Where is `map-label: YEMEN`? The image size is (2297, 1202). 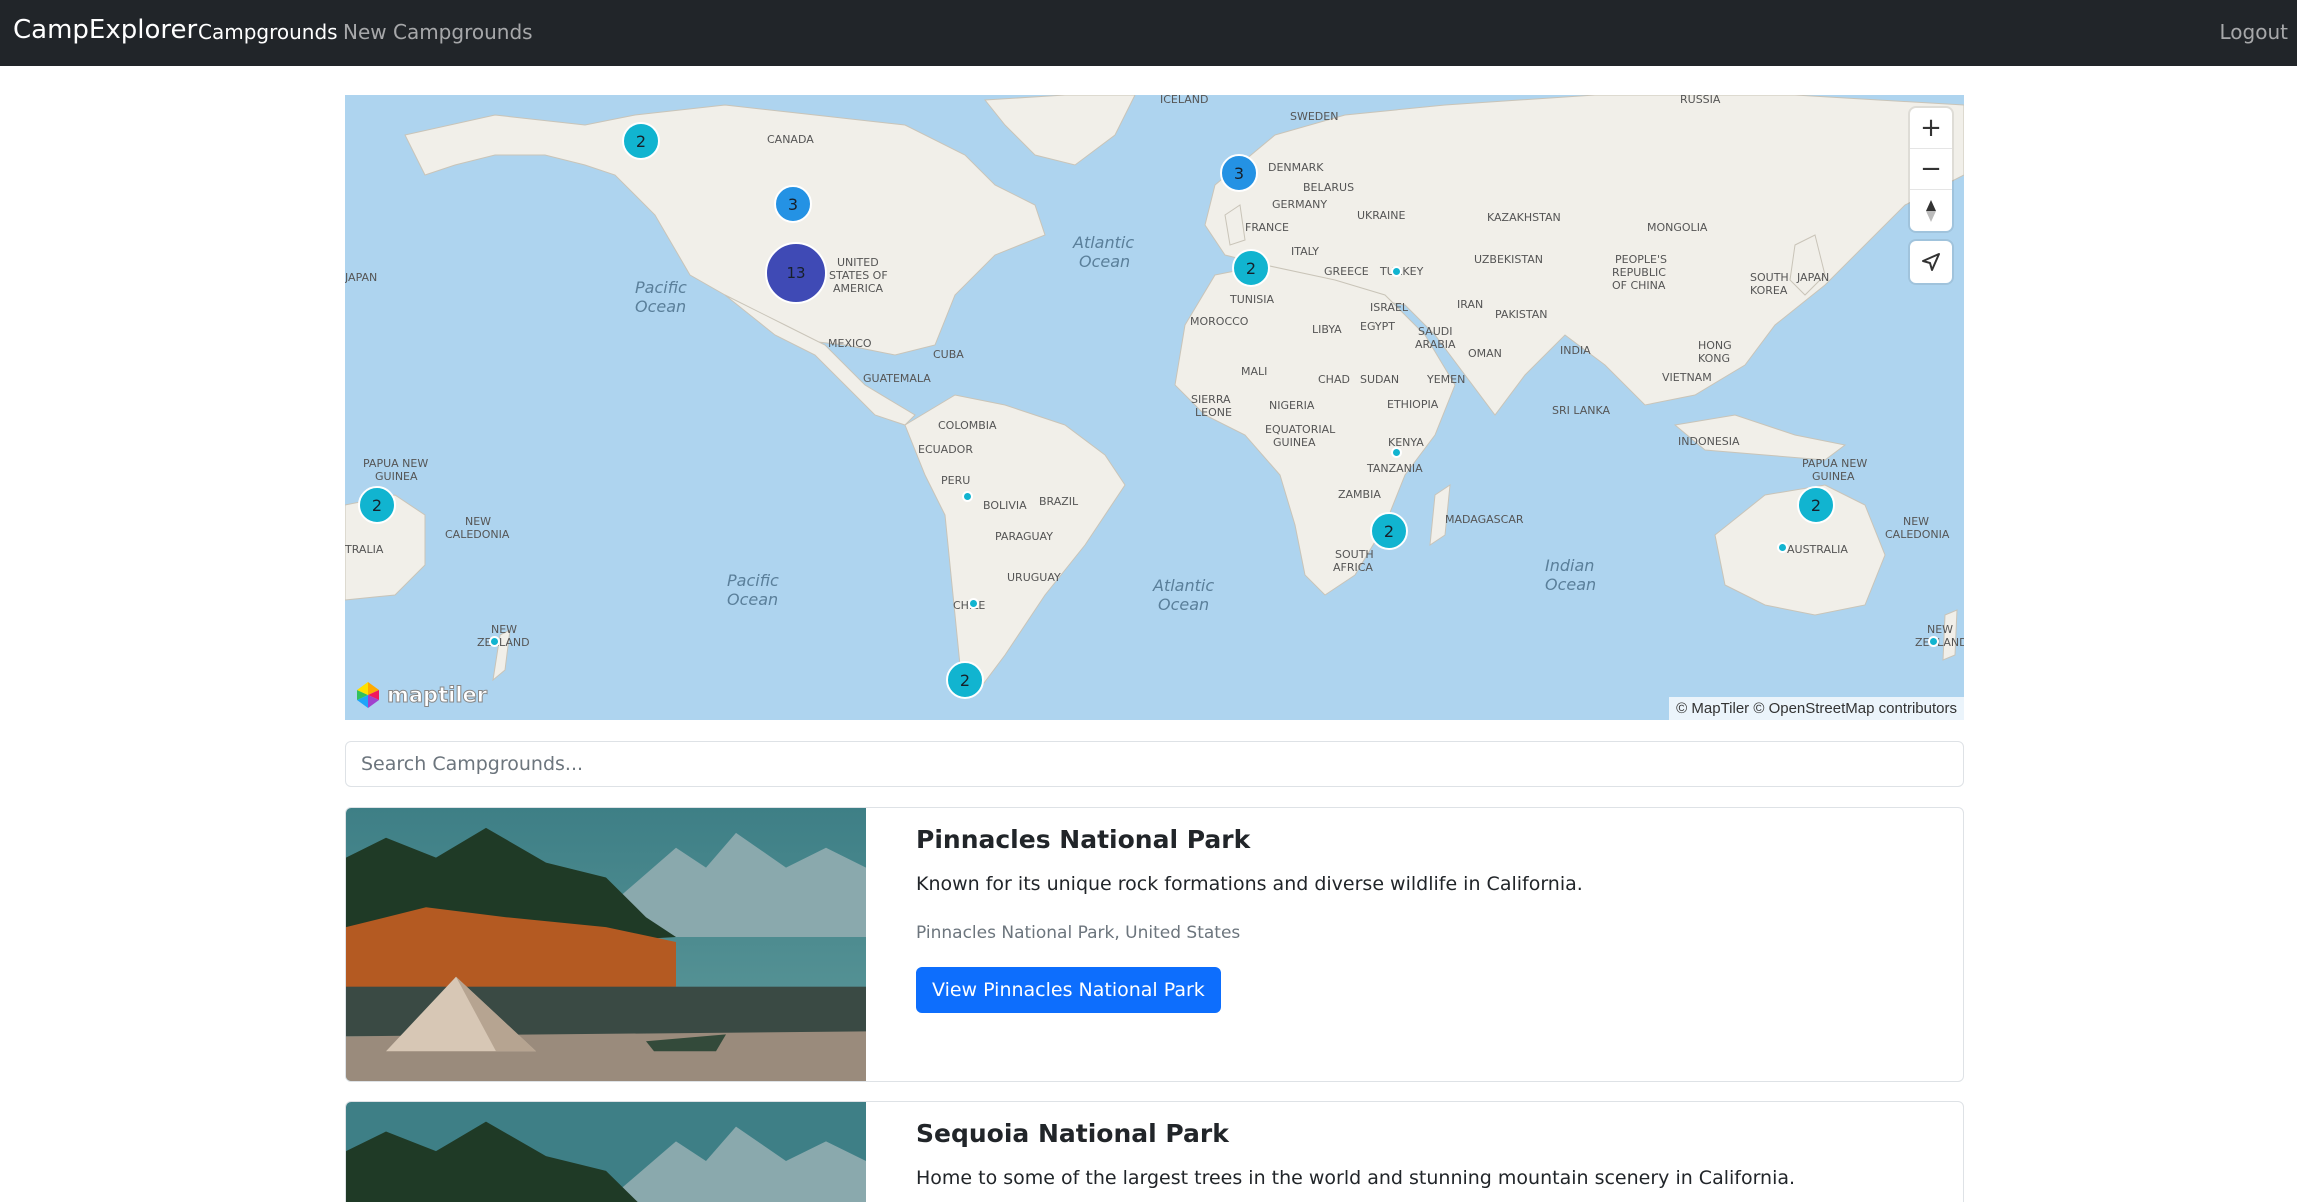 map-label: YEMEN is located at coordinates (1445, 379).